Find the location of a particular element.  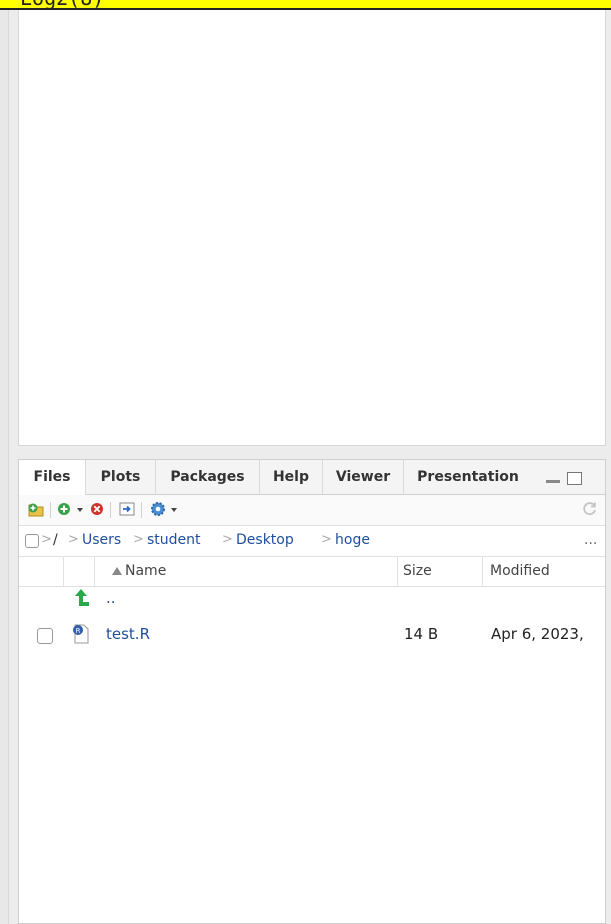

parent-directory-link: .. is located at coordinates (111, 598).